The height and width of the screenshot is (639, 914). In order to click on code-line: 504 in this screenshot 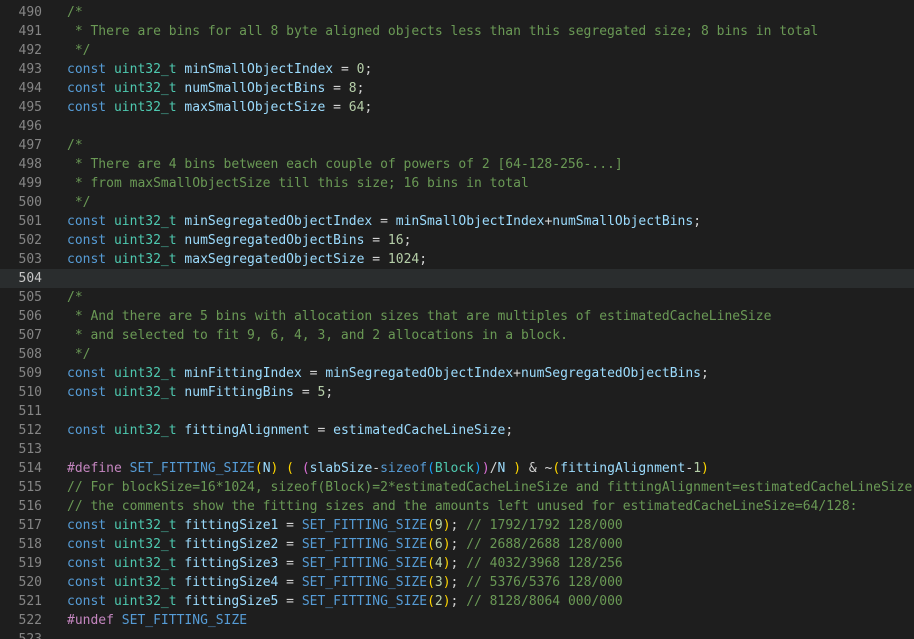, I will do `click(457, 278)`.